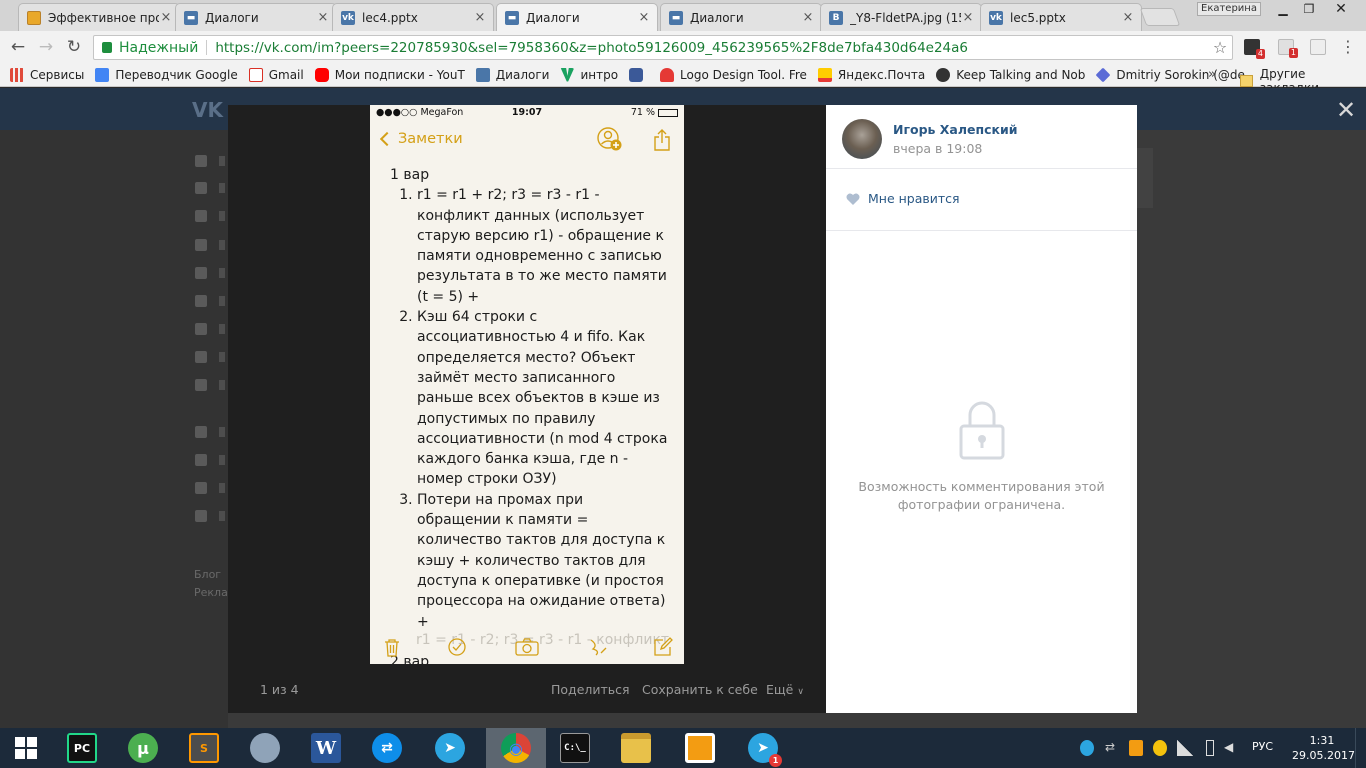 This screenshot has height=768, width=1366. Describe the element at coordinates (265, 748) in the screenshot. I see `taskbar-search-app` at that location.